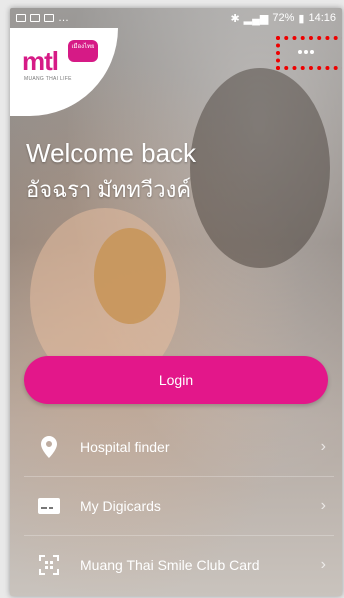  I want to click on more-icon, so click(306, 52).